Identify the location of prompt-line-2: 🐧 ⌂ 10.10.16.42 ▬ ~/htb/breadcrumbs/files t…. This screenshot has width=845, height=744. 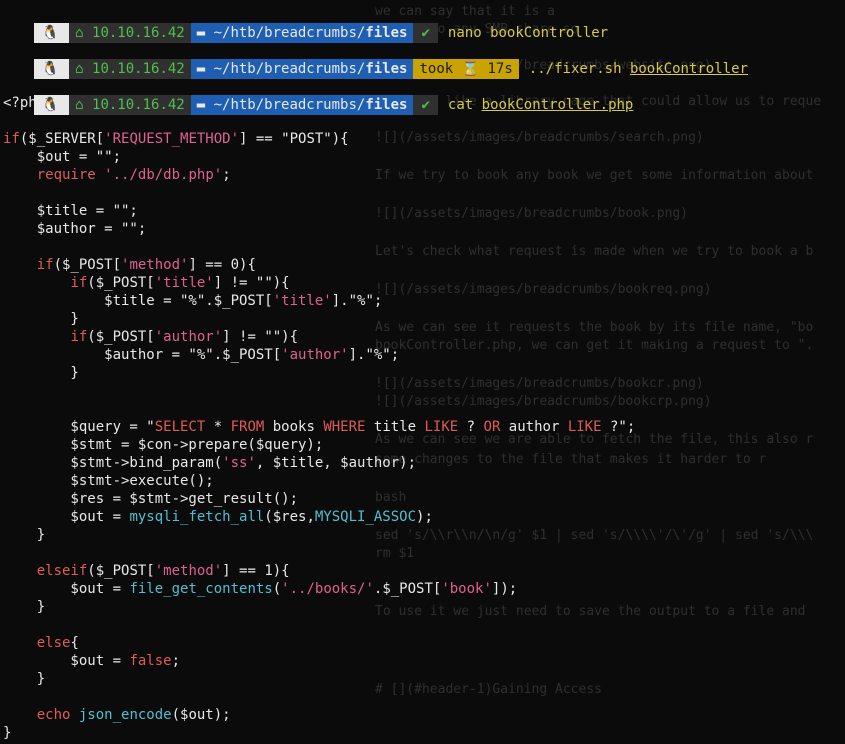
(374, 59).